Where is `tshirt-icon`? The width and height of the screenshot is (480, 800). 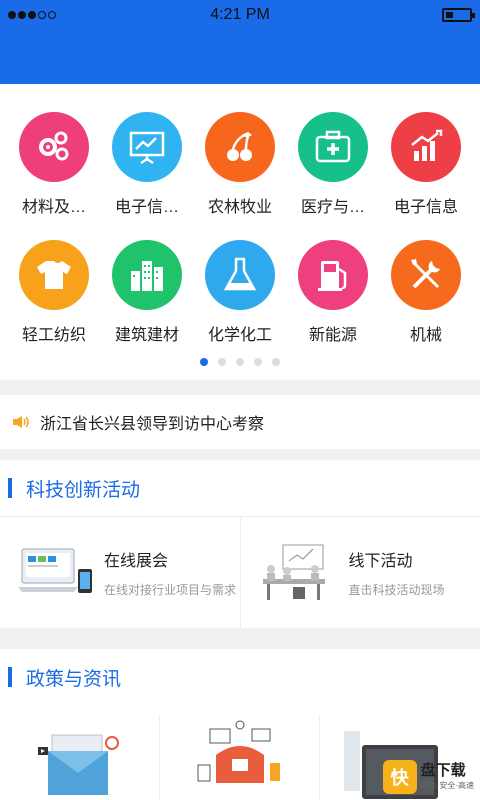
tshirt-icon is located at coordinates (54, 275).